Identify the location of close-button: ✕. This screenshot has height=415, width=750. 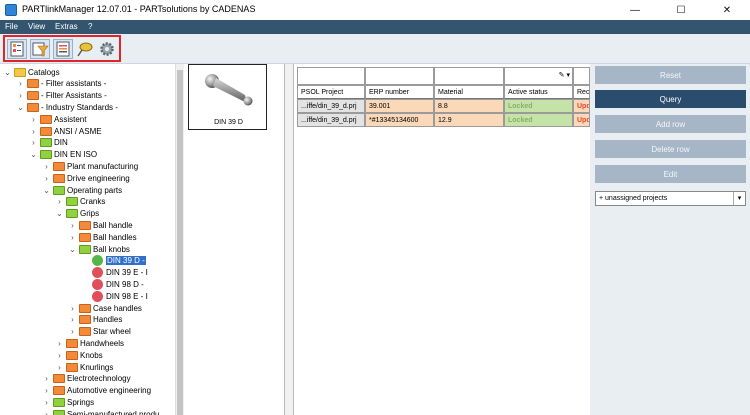
(727, 10).